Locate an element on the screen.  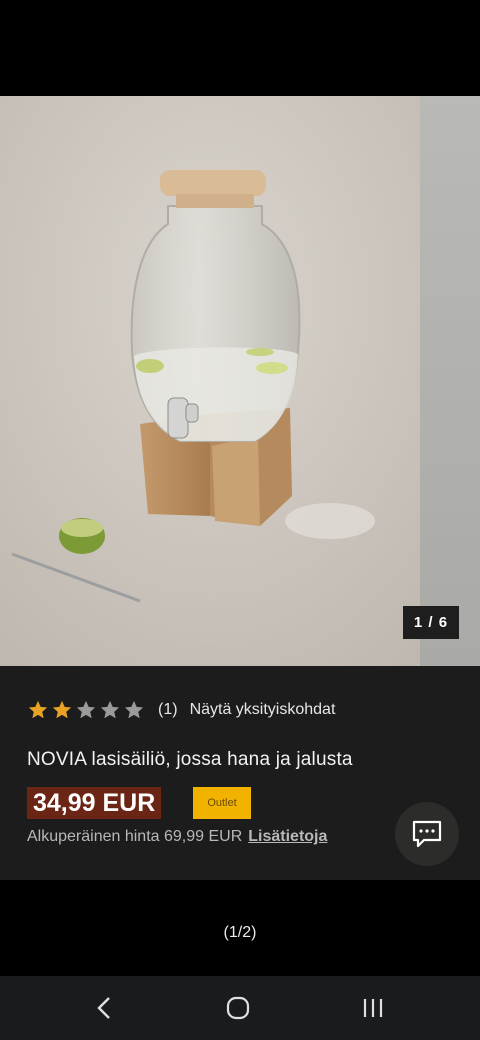
home-icon is located at coordinates (238, 1008).